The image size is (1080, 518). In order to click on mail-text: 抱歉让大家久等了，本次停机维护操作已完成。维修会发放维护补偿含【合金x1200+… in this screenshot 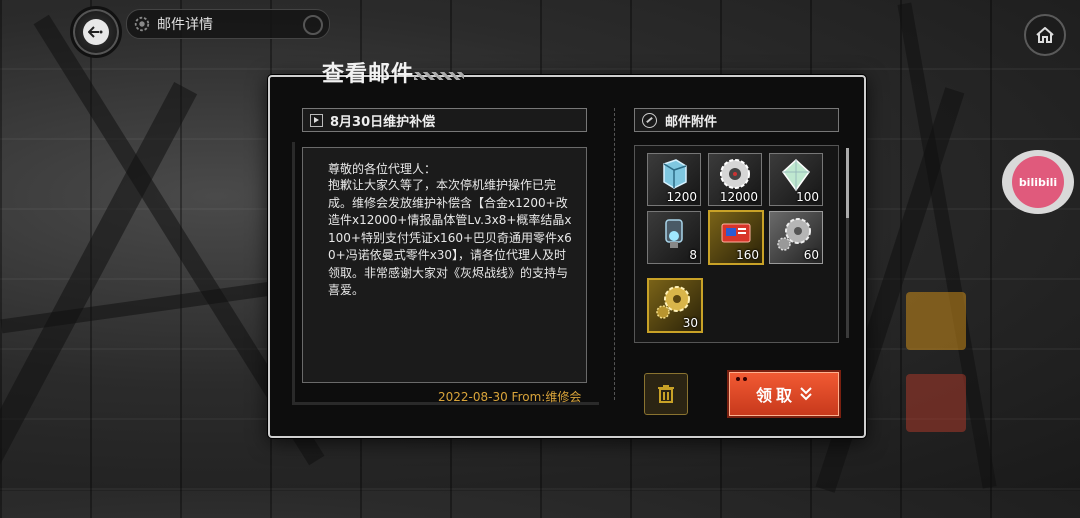, I will do `click(450, 237)`.